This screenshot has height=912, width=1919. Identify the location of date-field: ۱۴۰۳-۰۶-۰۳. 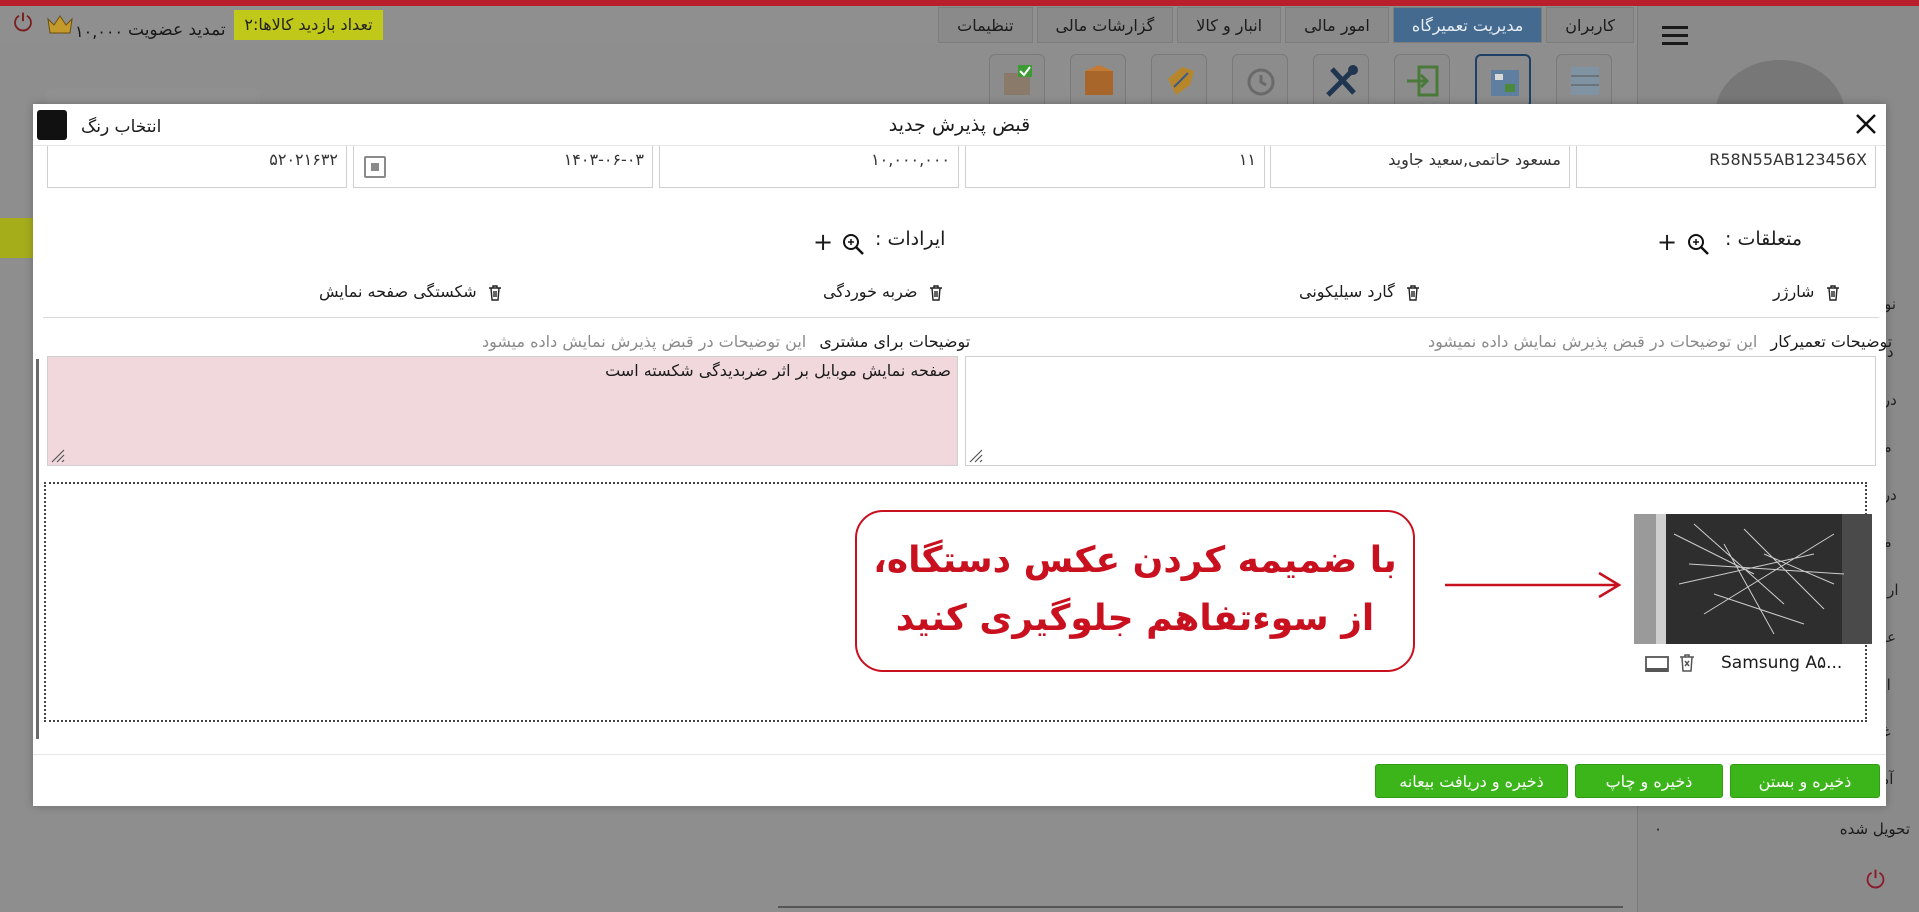
(503, 167).